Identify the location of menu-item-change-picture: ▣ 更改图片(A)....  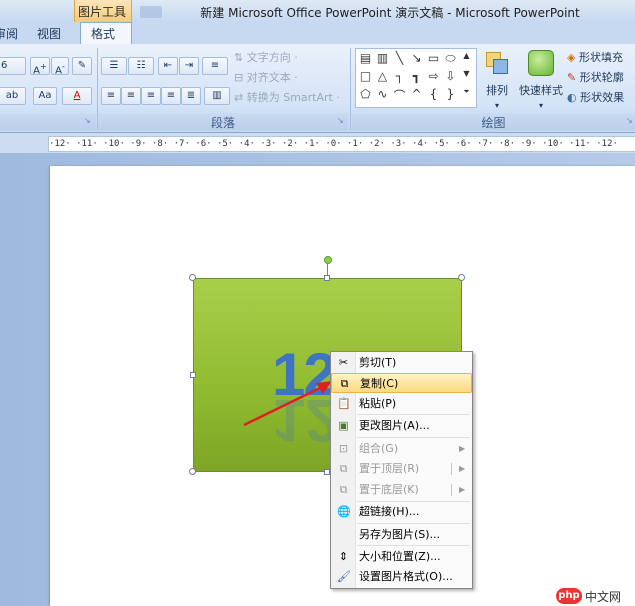
(401, 426).